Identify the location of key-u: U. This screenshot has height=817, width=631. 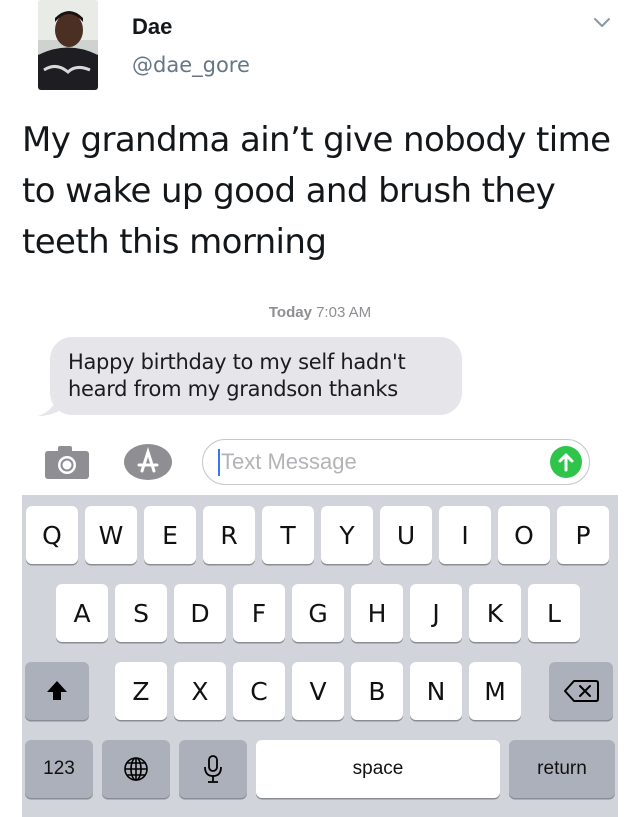
(406, 535).